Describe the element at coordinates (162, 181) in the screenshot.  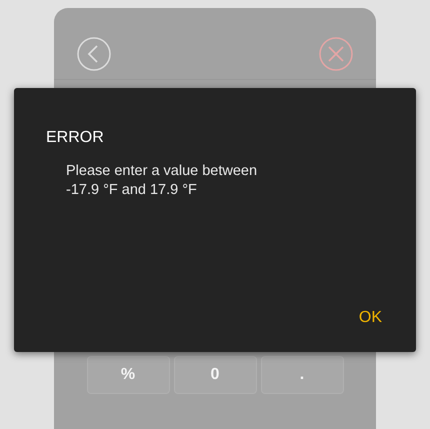
I see `dialog-message: Please enter a value between -17.9 °F and 17.9 °F` at that location.